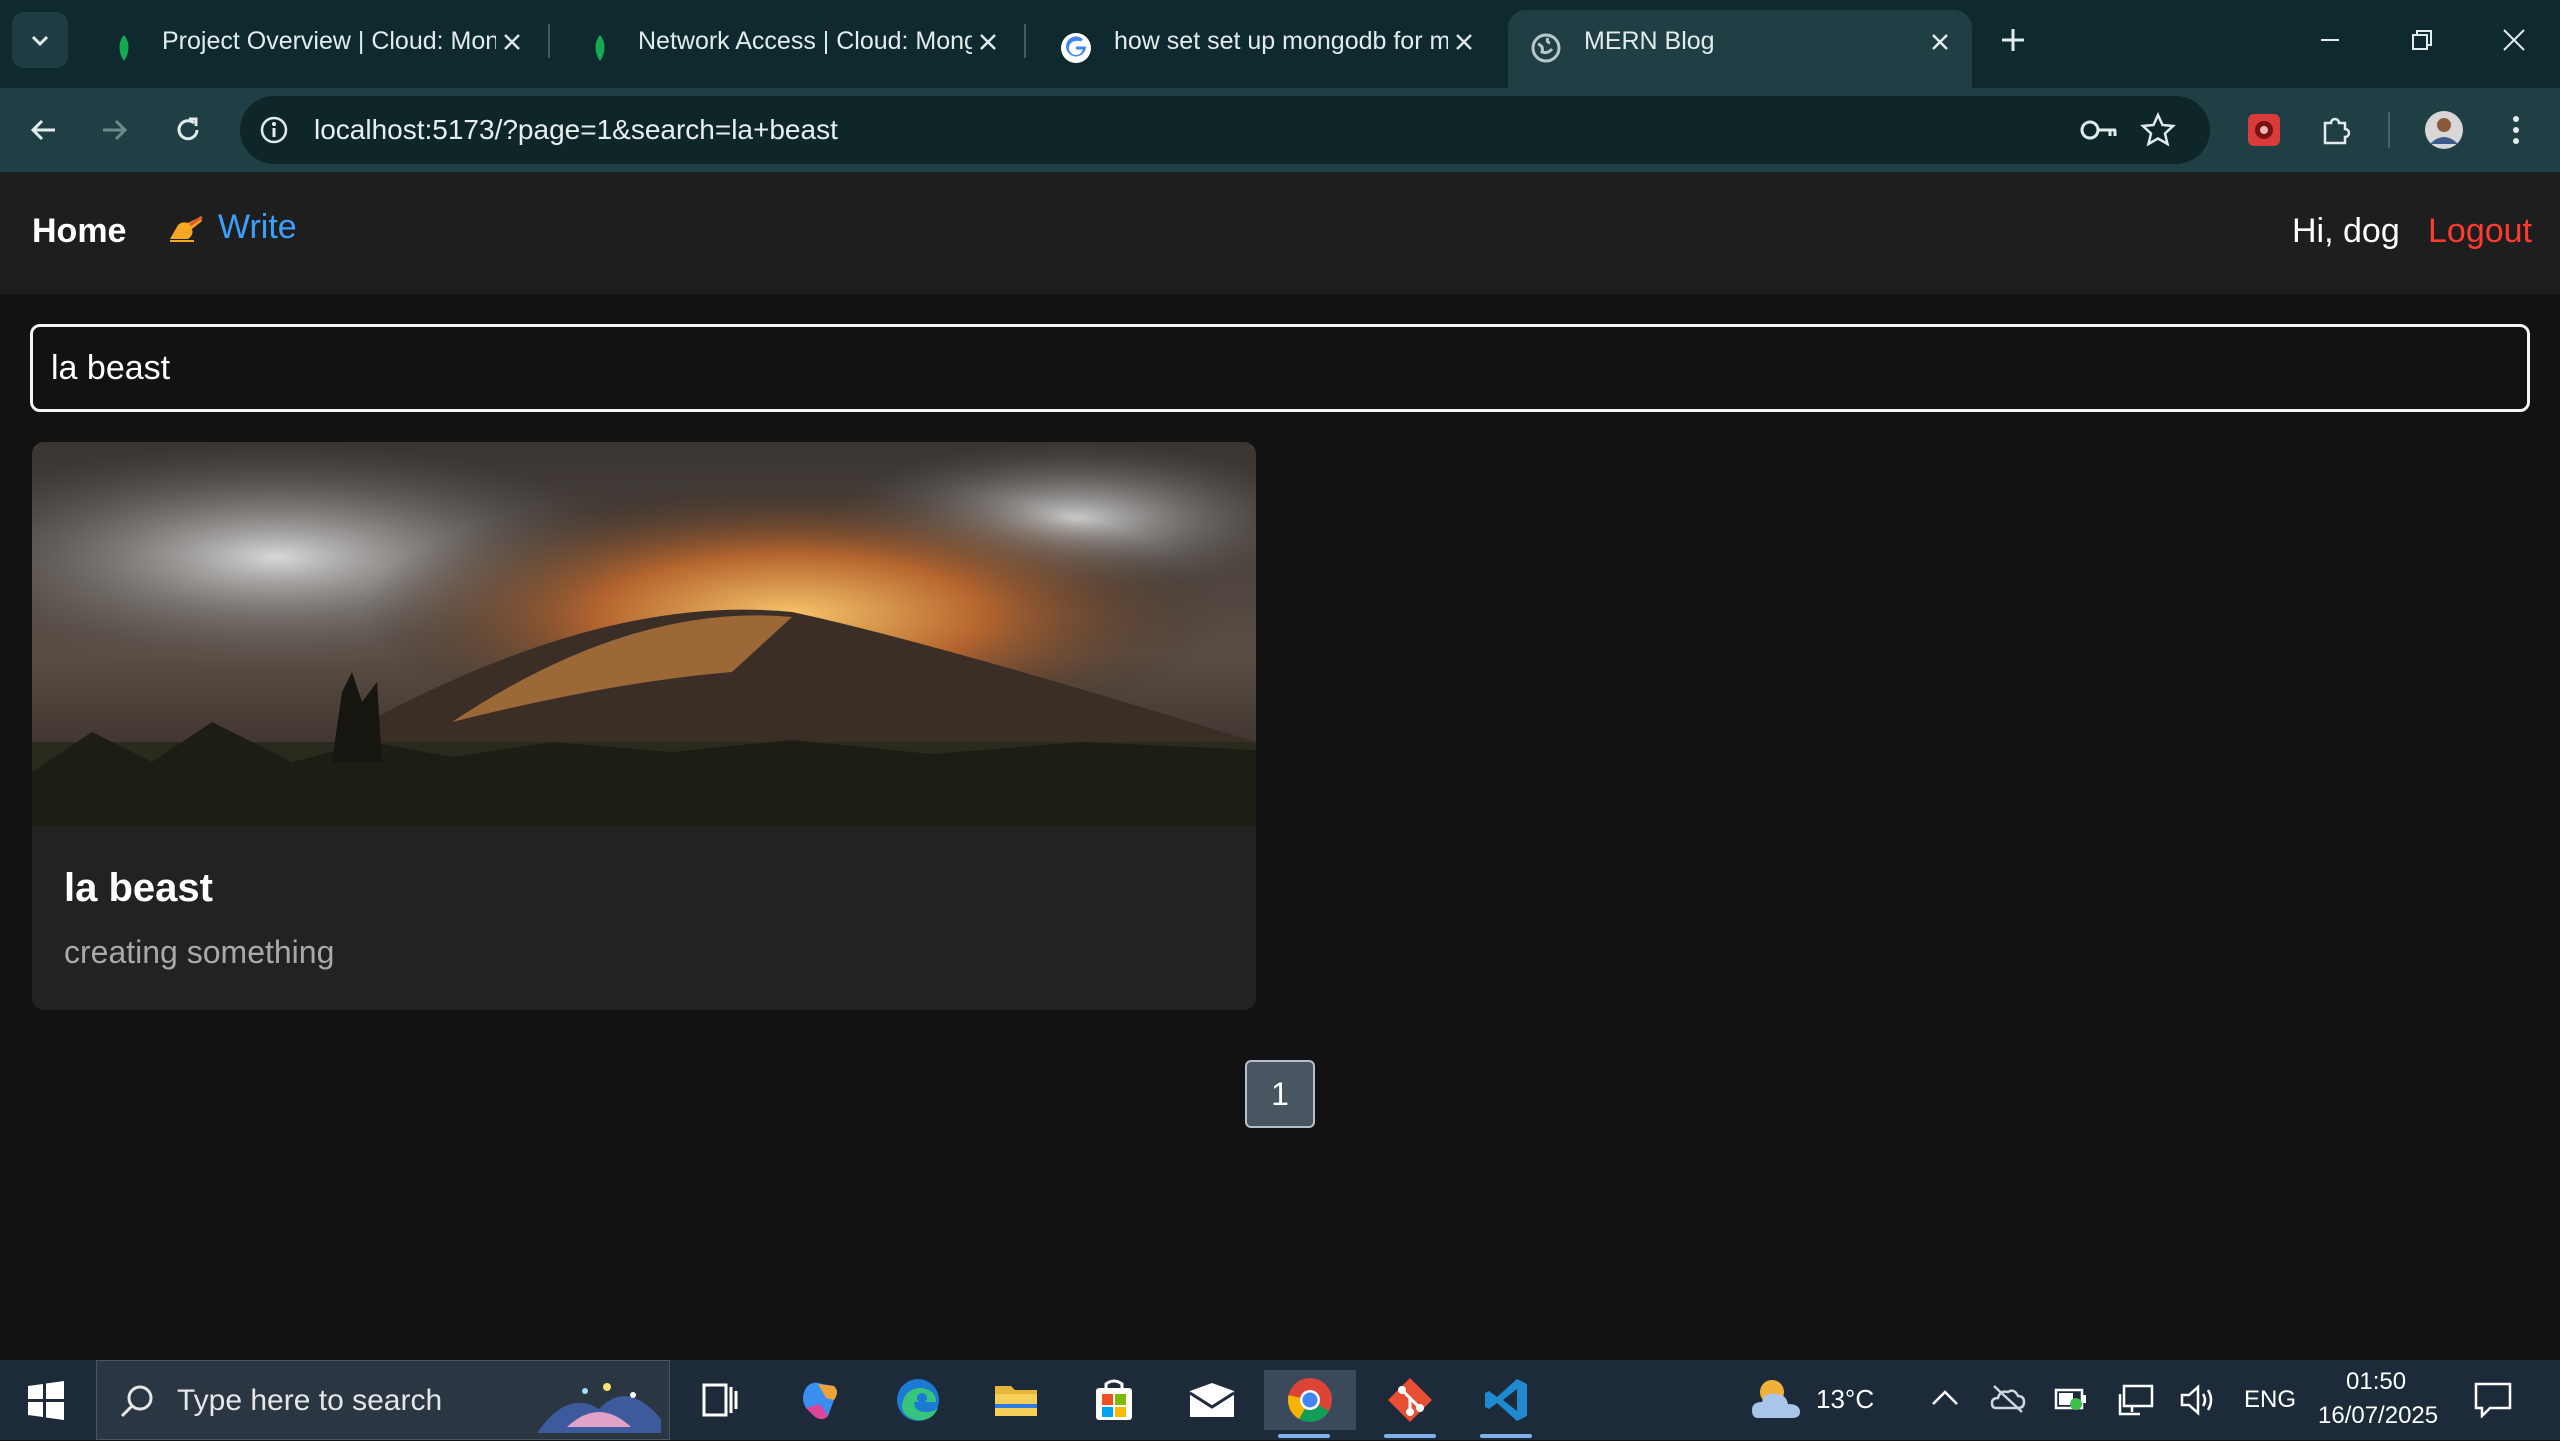  Describe the element at coordinates (2376, 1382) in the screenshot. I see `clock-time: 01:50` at that location.